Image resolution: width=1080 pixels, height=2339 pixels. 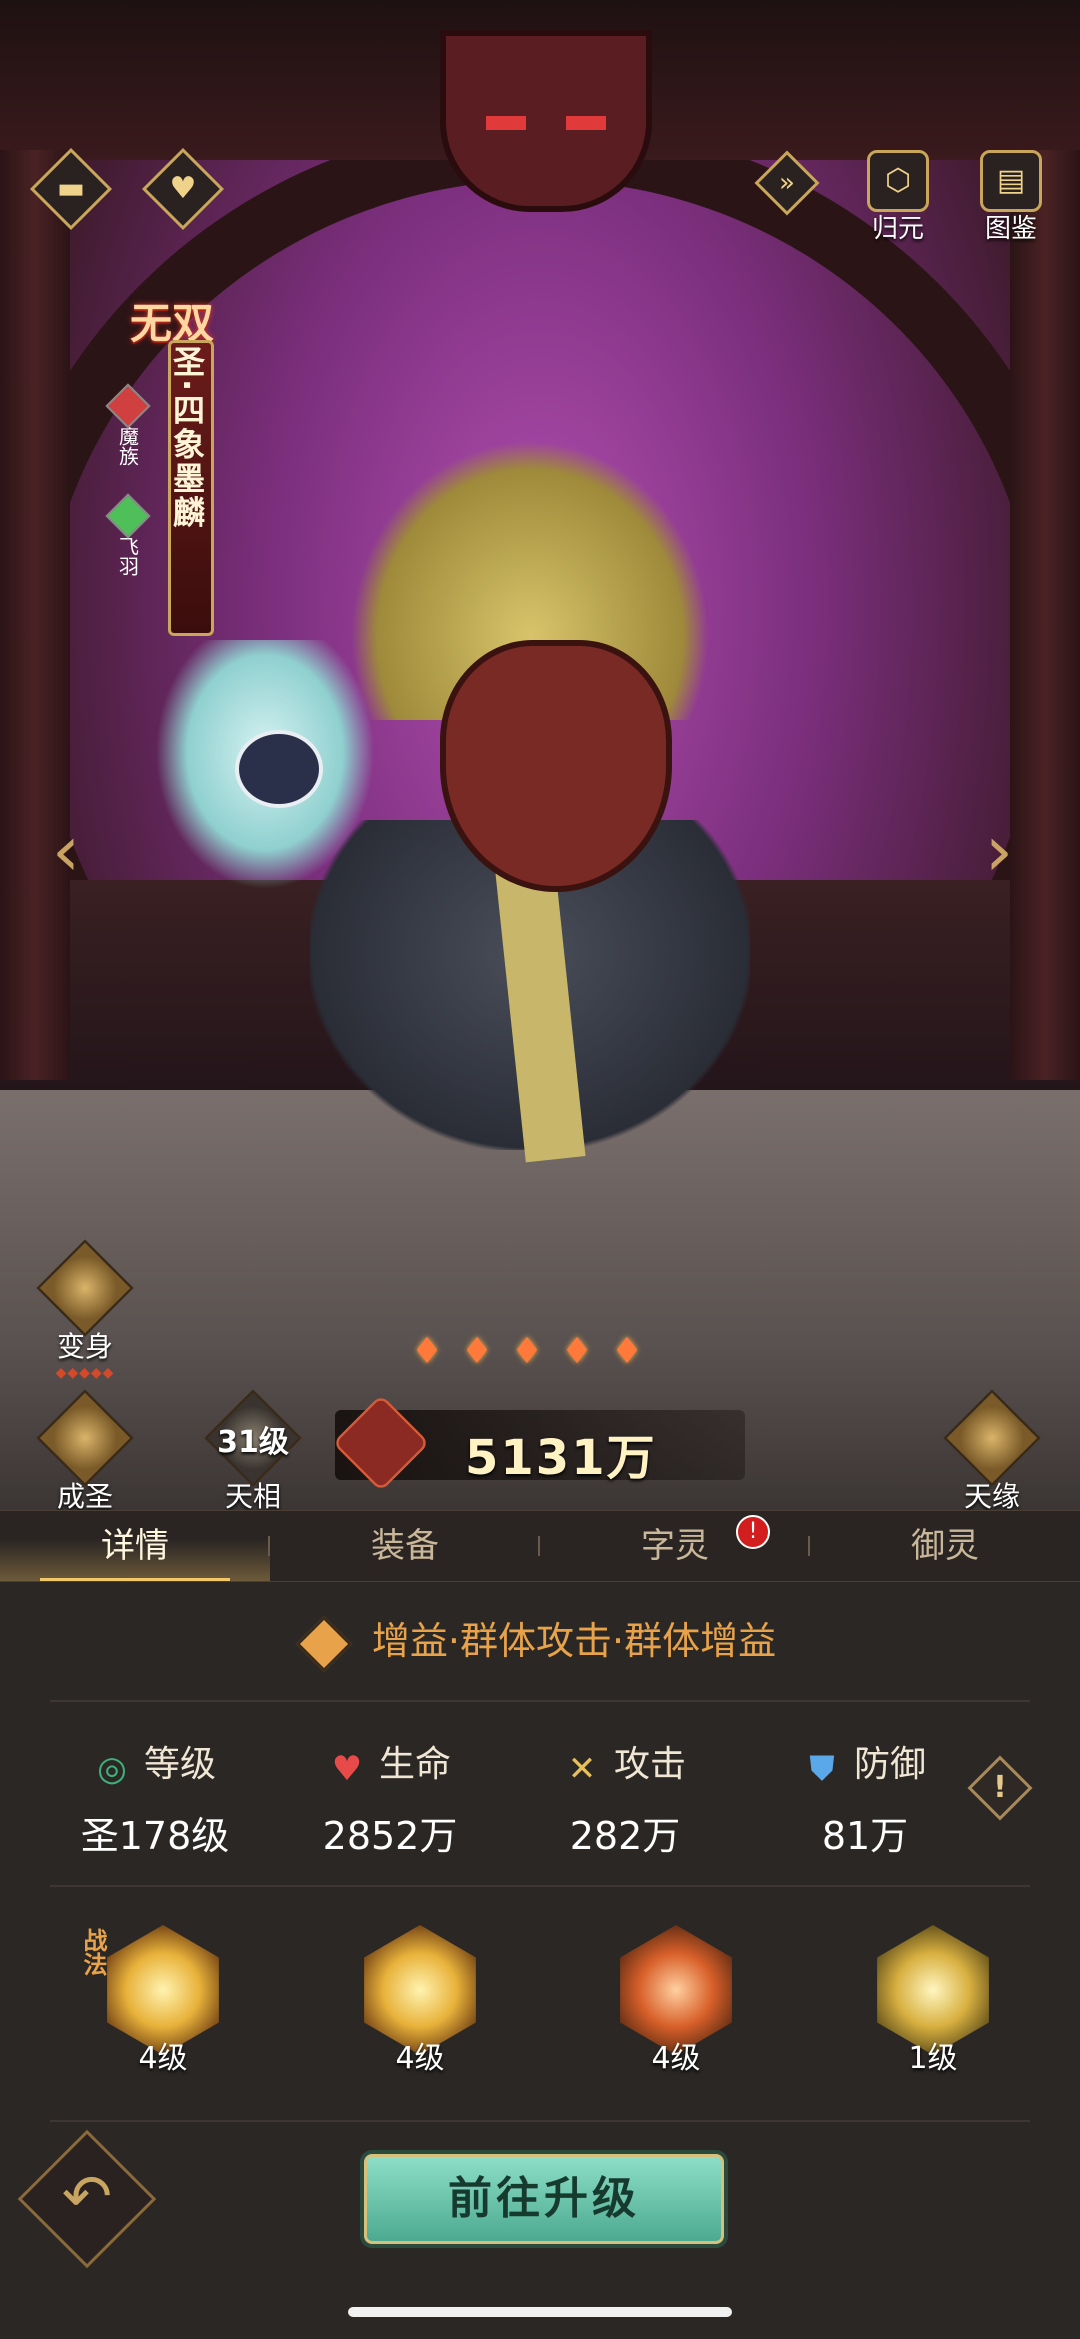 I want to click on swords-icon: ✕, so click(x=582, y=1769).